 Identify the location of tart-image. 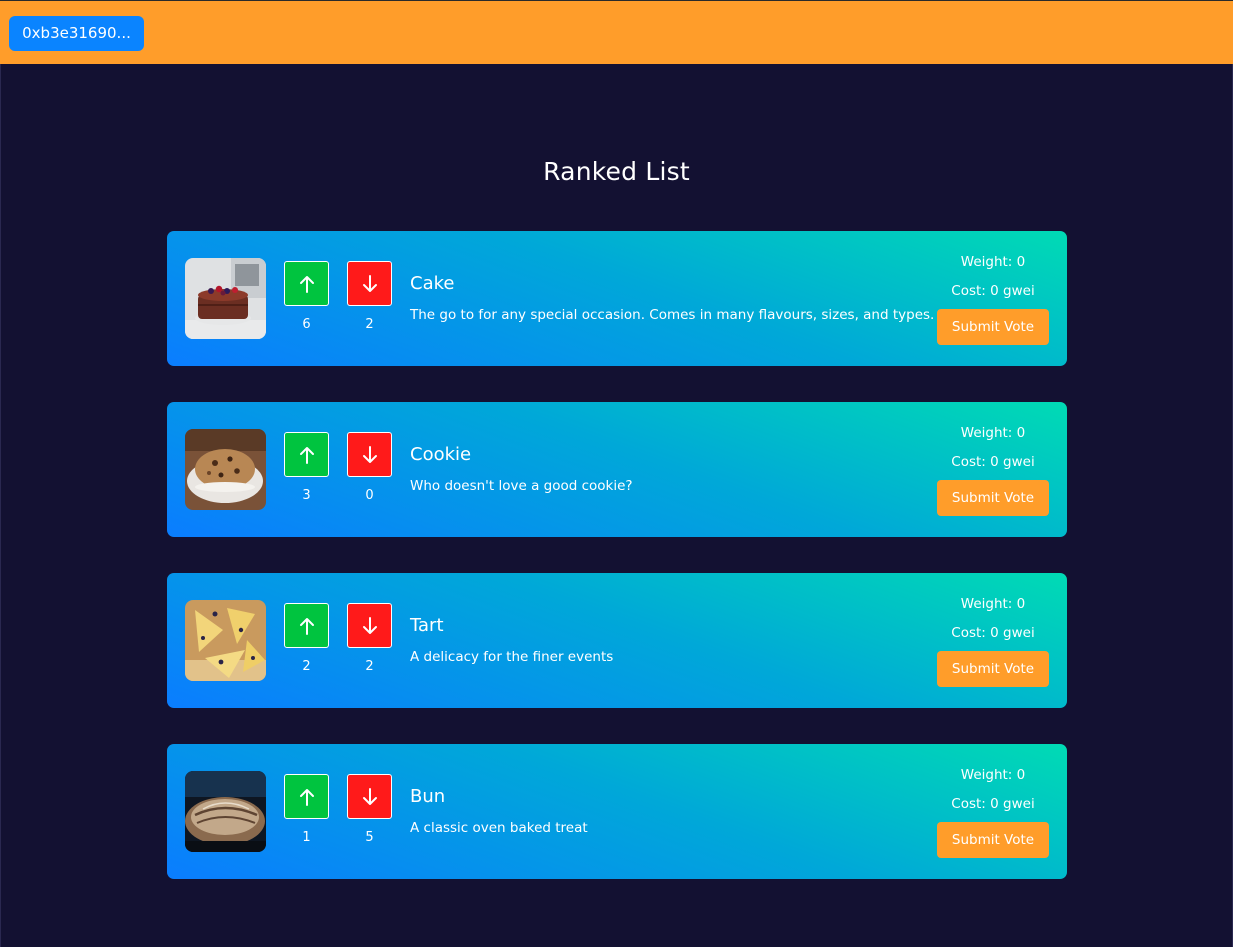
(225, 640).